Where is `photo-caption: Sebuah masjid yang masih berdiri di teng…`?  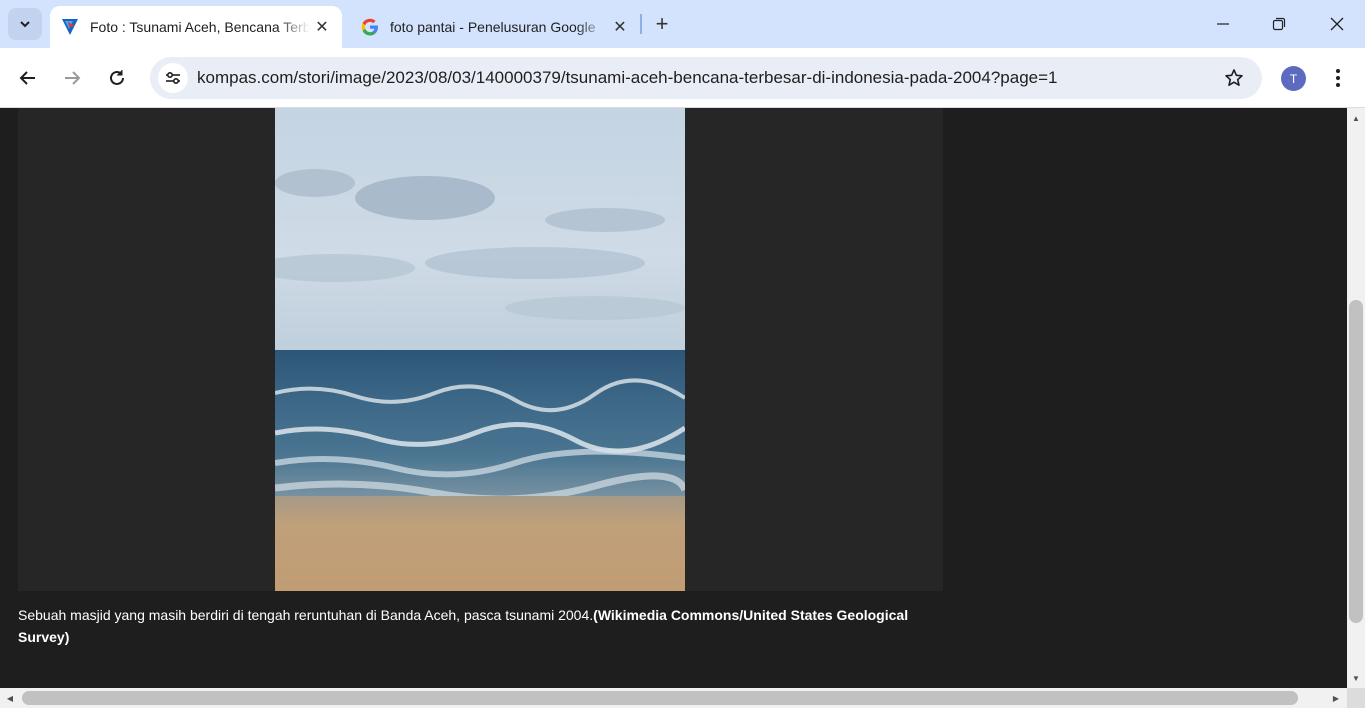 photo-caption: Sebuah masjid yang masih berdiri di teng… is located at coordinates (468, 626).